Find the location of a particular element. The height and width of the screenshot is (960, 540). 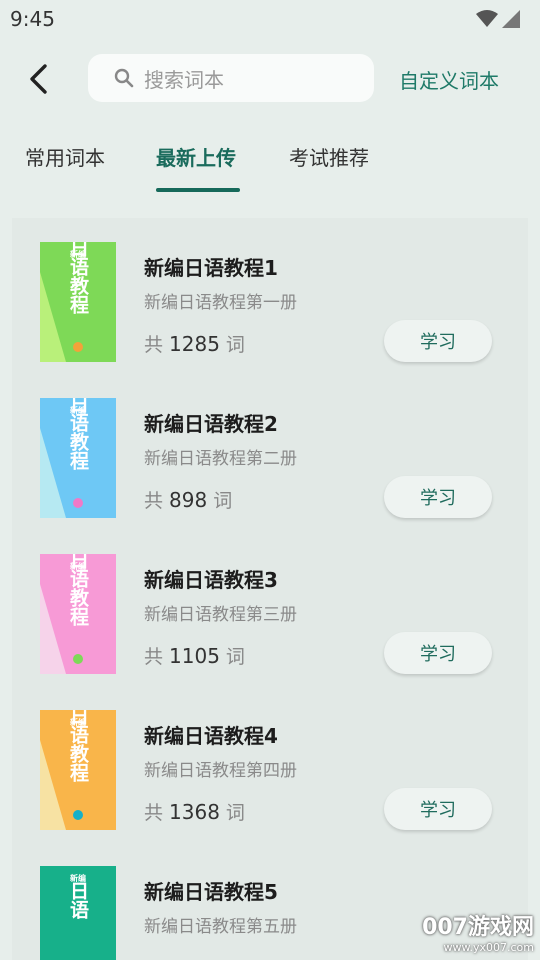

wifi-icon is located at coordinates (487, 18).